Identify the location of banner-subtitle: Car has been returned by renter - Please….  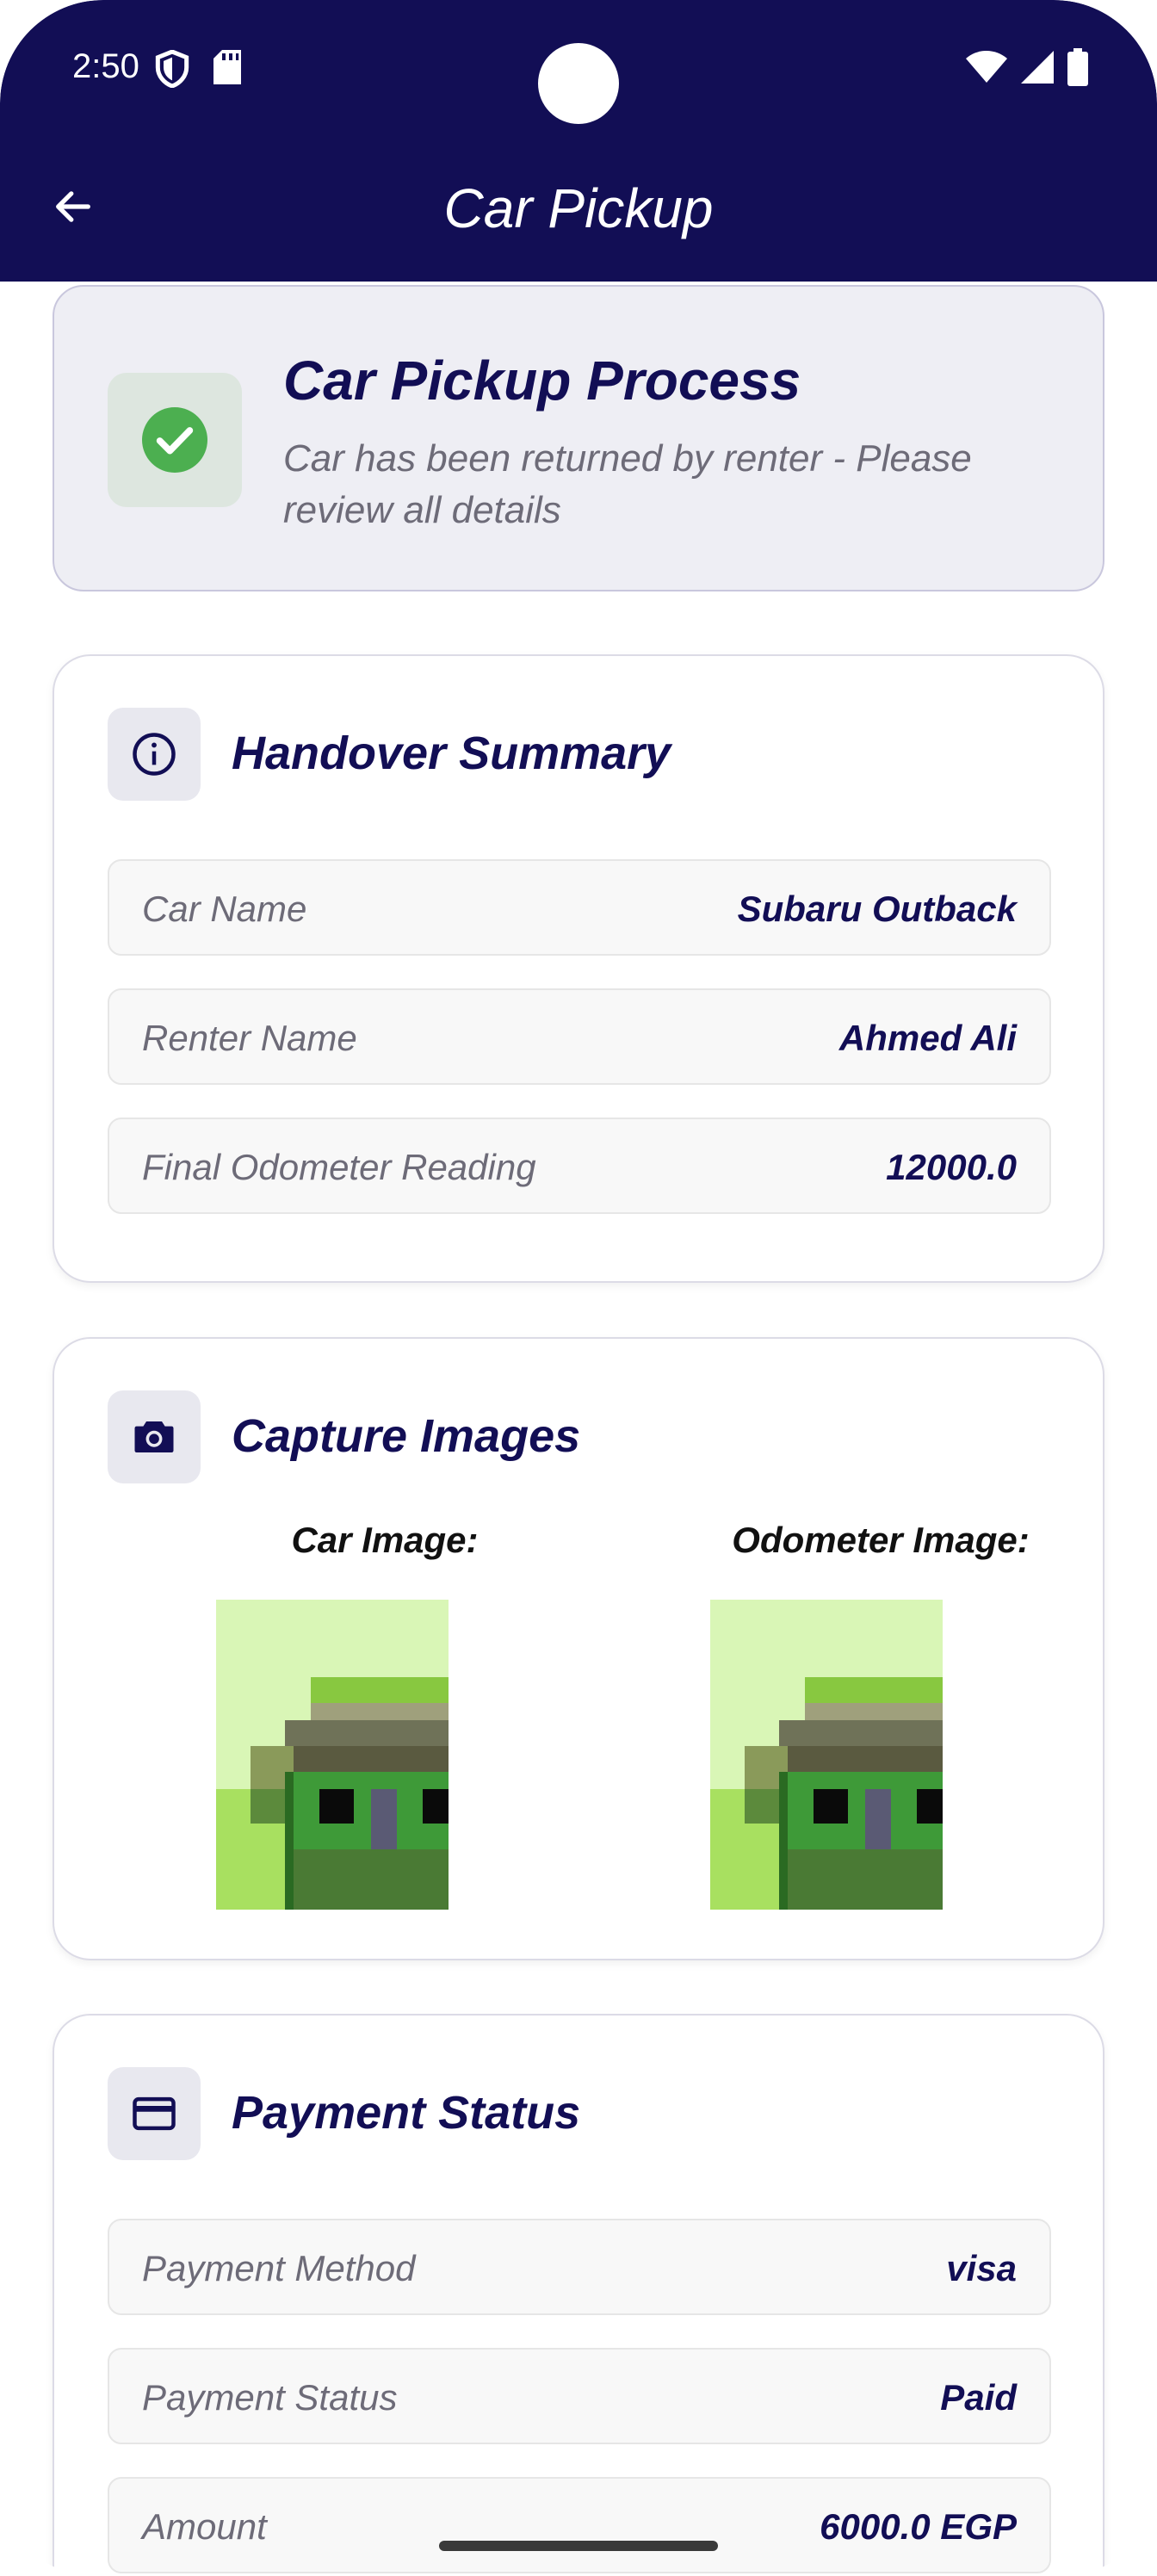
(627, 484).